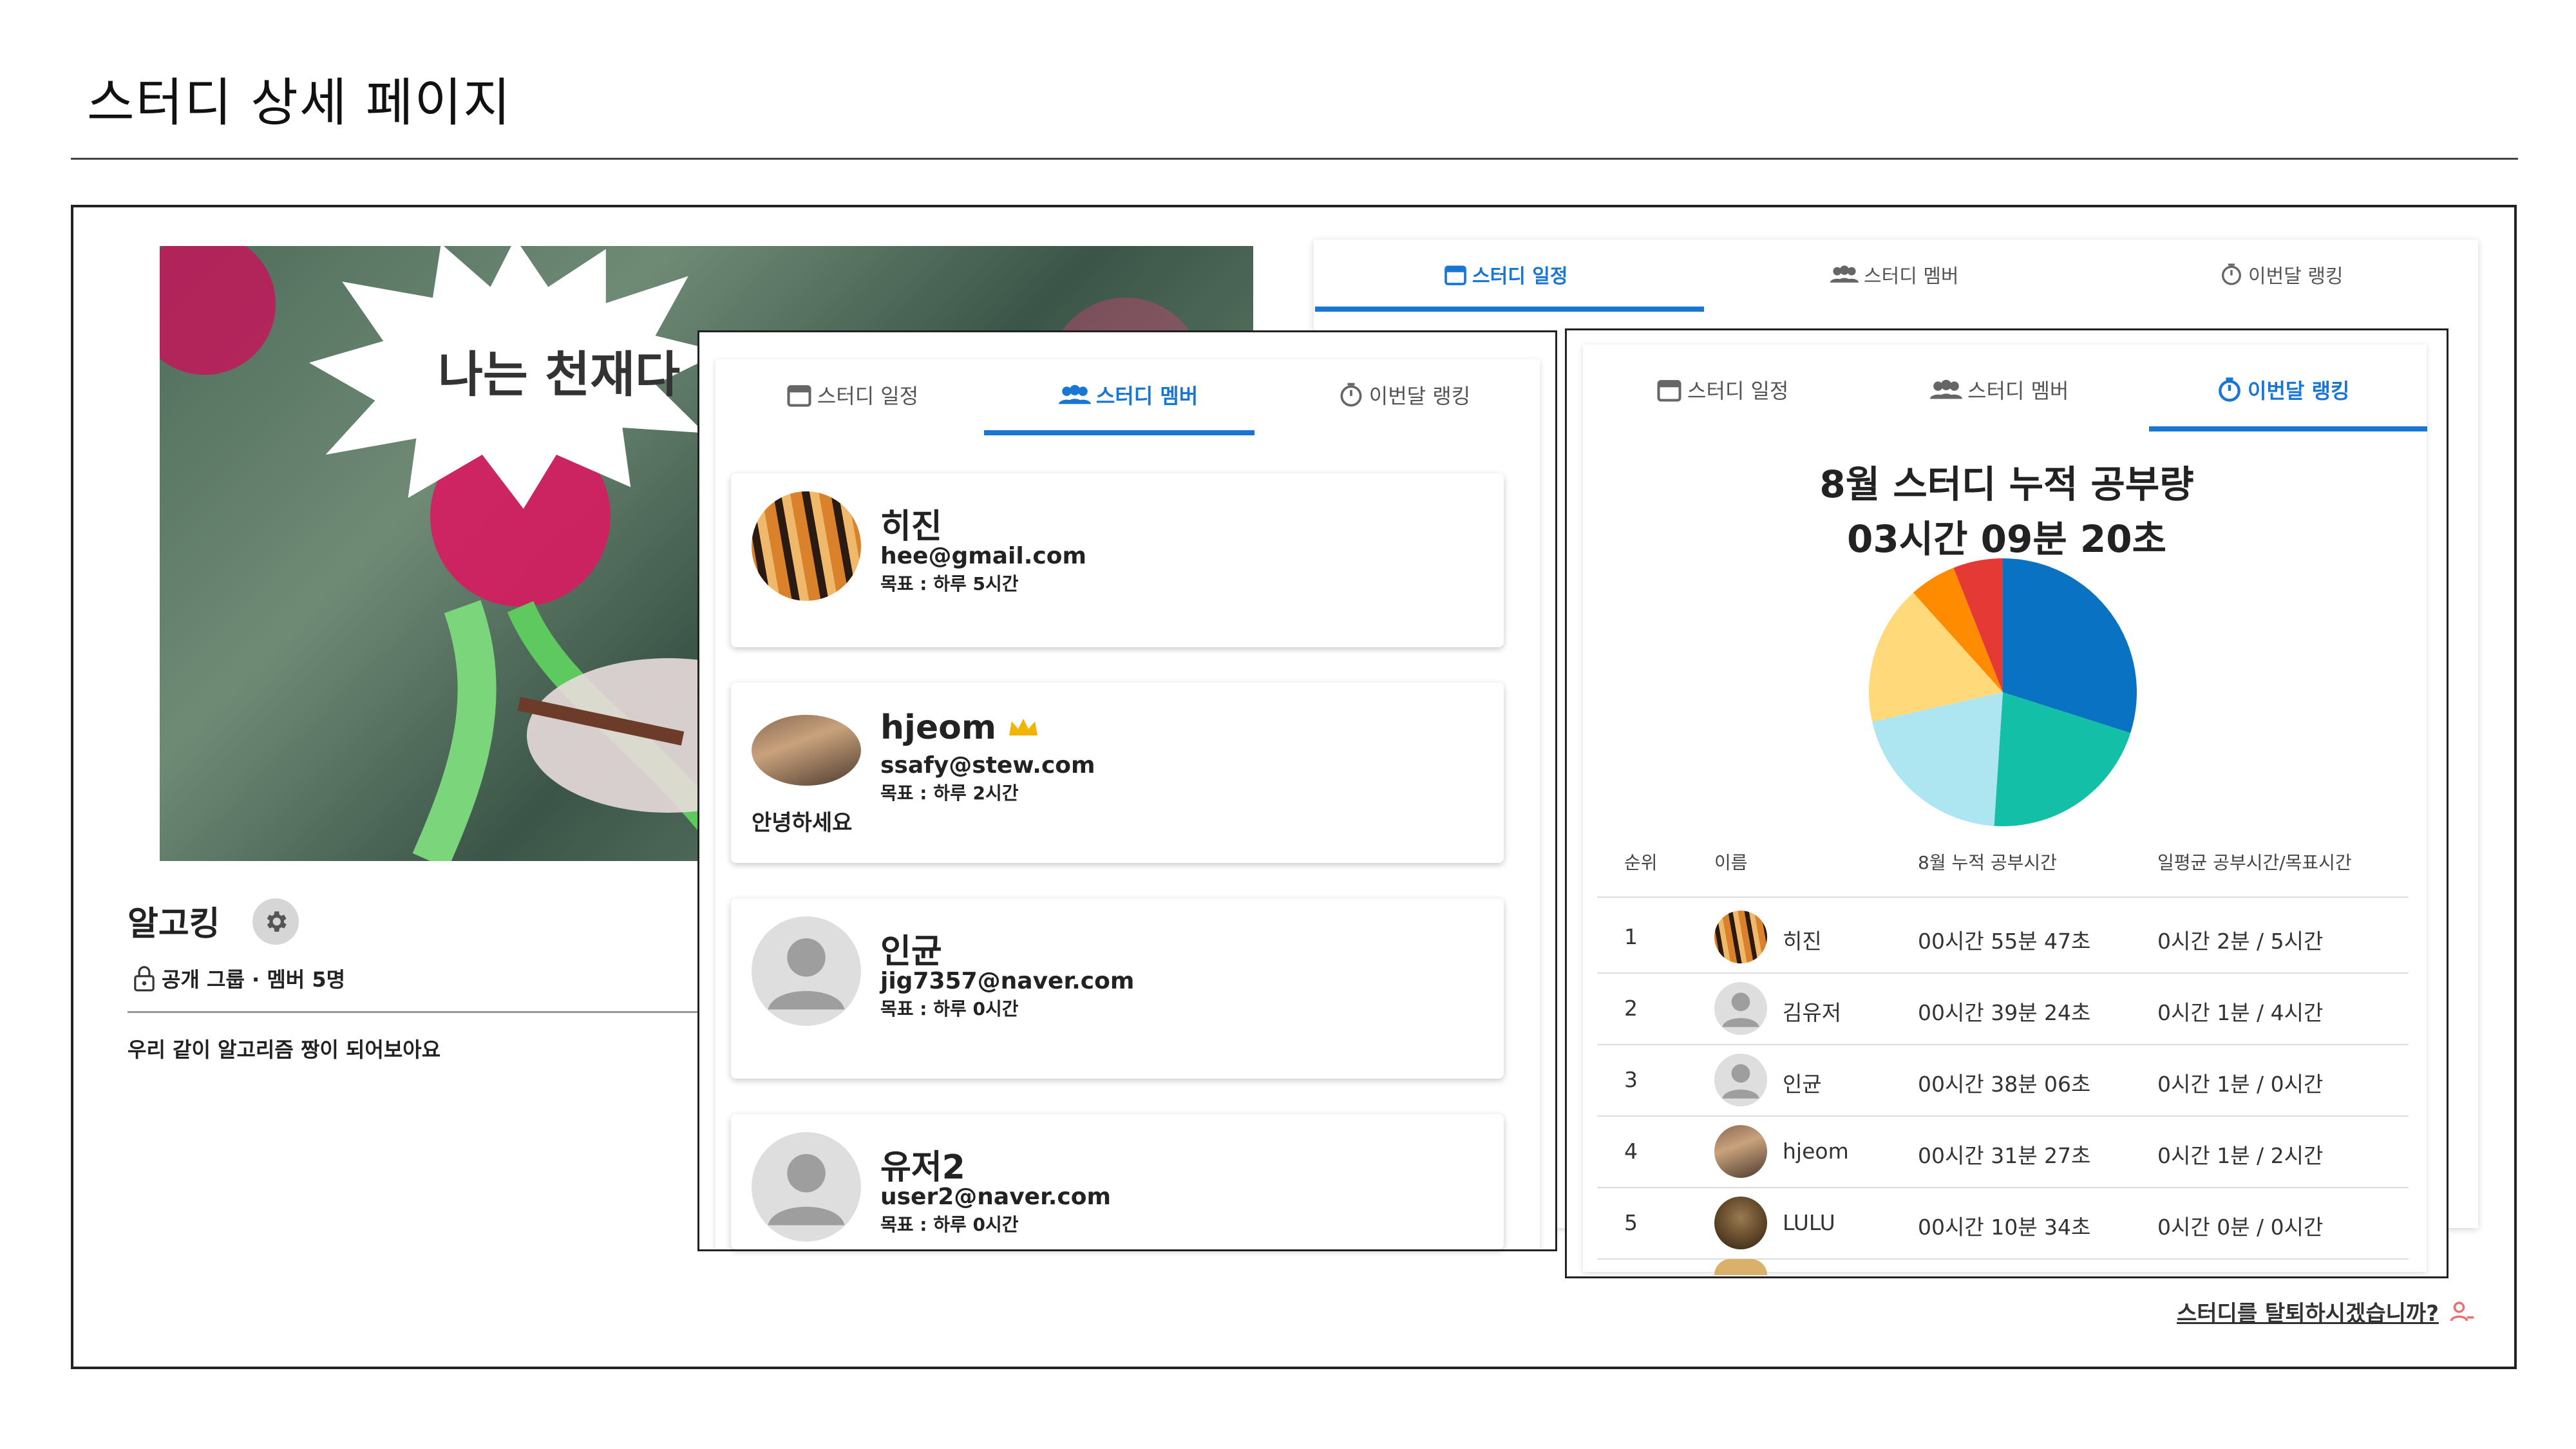  Describe the element at coordinates (1721, 389) in the screenshot. I see `tab-schedule-rank: 스터디 일정` at that location.